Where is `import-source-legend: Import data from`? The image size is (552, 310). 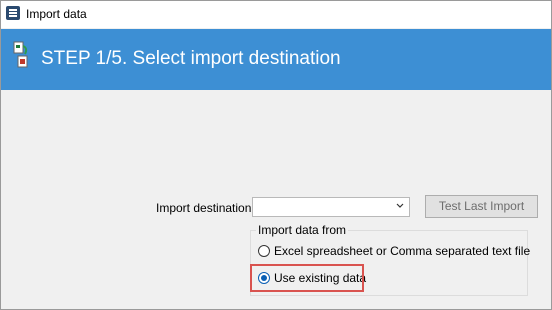
import-source-legend: Import data from is located at coordinates (302, 230).